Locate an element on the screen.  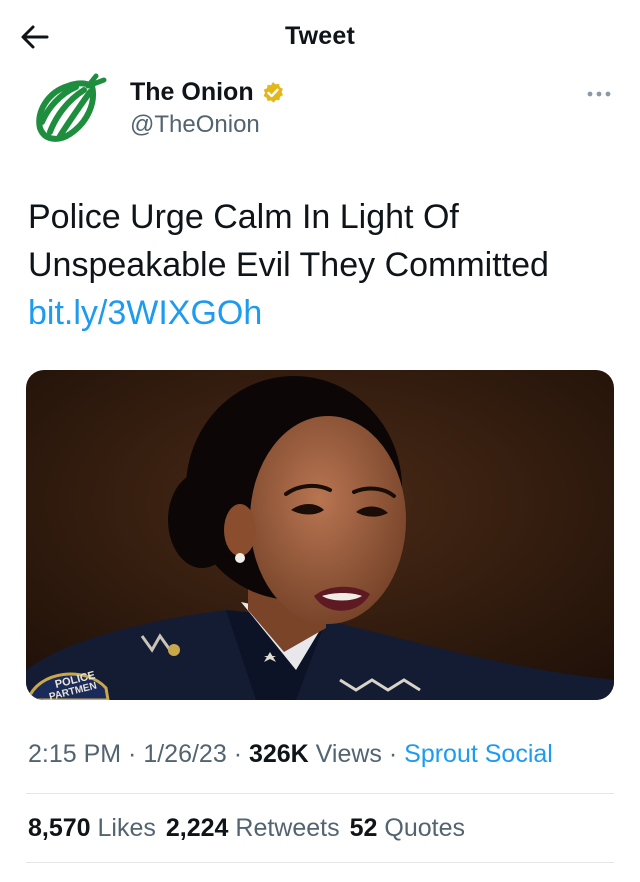
author-handle: @TheOnion is located at coordinates (195, 125).